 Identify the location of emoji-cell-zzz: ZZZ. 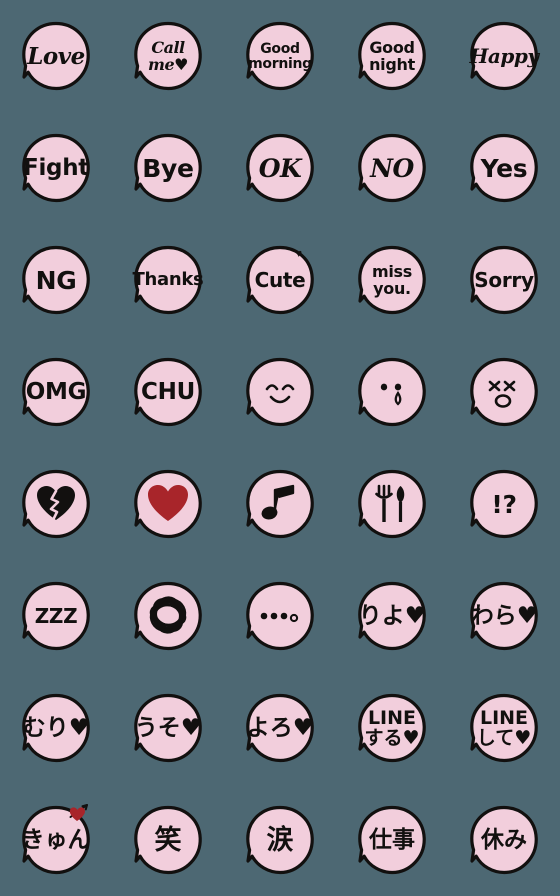
(56, 616).